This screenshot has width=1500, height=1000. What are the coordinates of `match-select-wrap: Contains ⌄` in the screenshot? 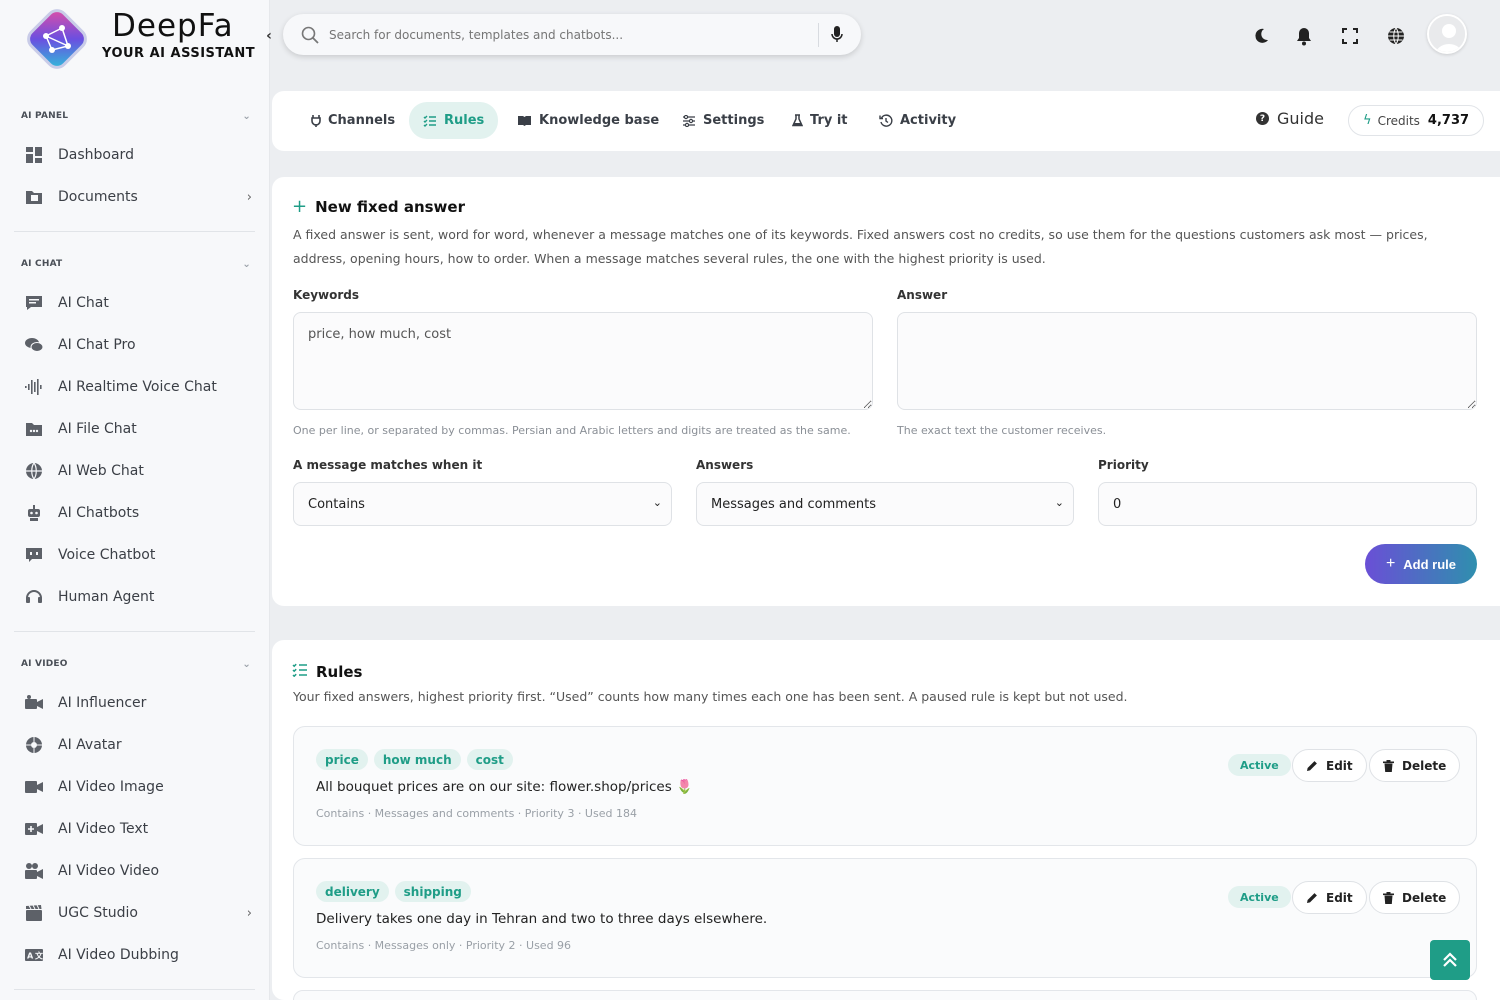 It's located at (482, 504).